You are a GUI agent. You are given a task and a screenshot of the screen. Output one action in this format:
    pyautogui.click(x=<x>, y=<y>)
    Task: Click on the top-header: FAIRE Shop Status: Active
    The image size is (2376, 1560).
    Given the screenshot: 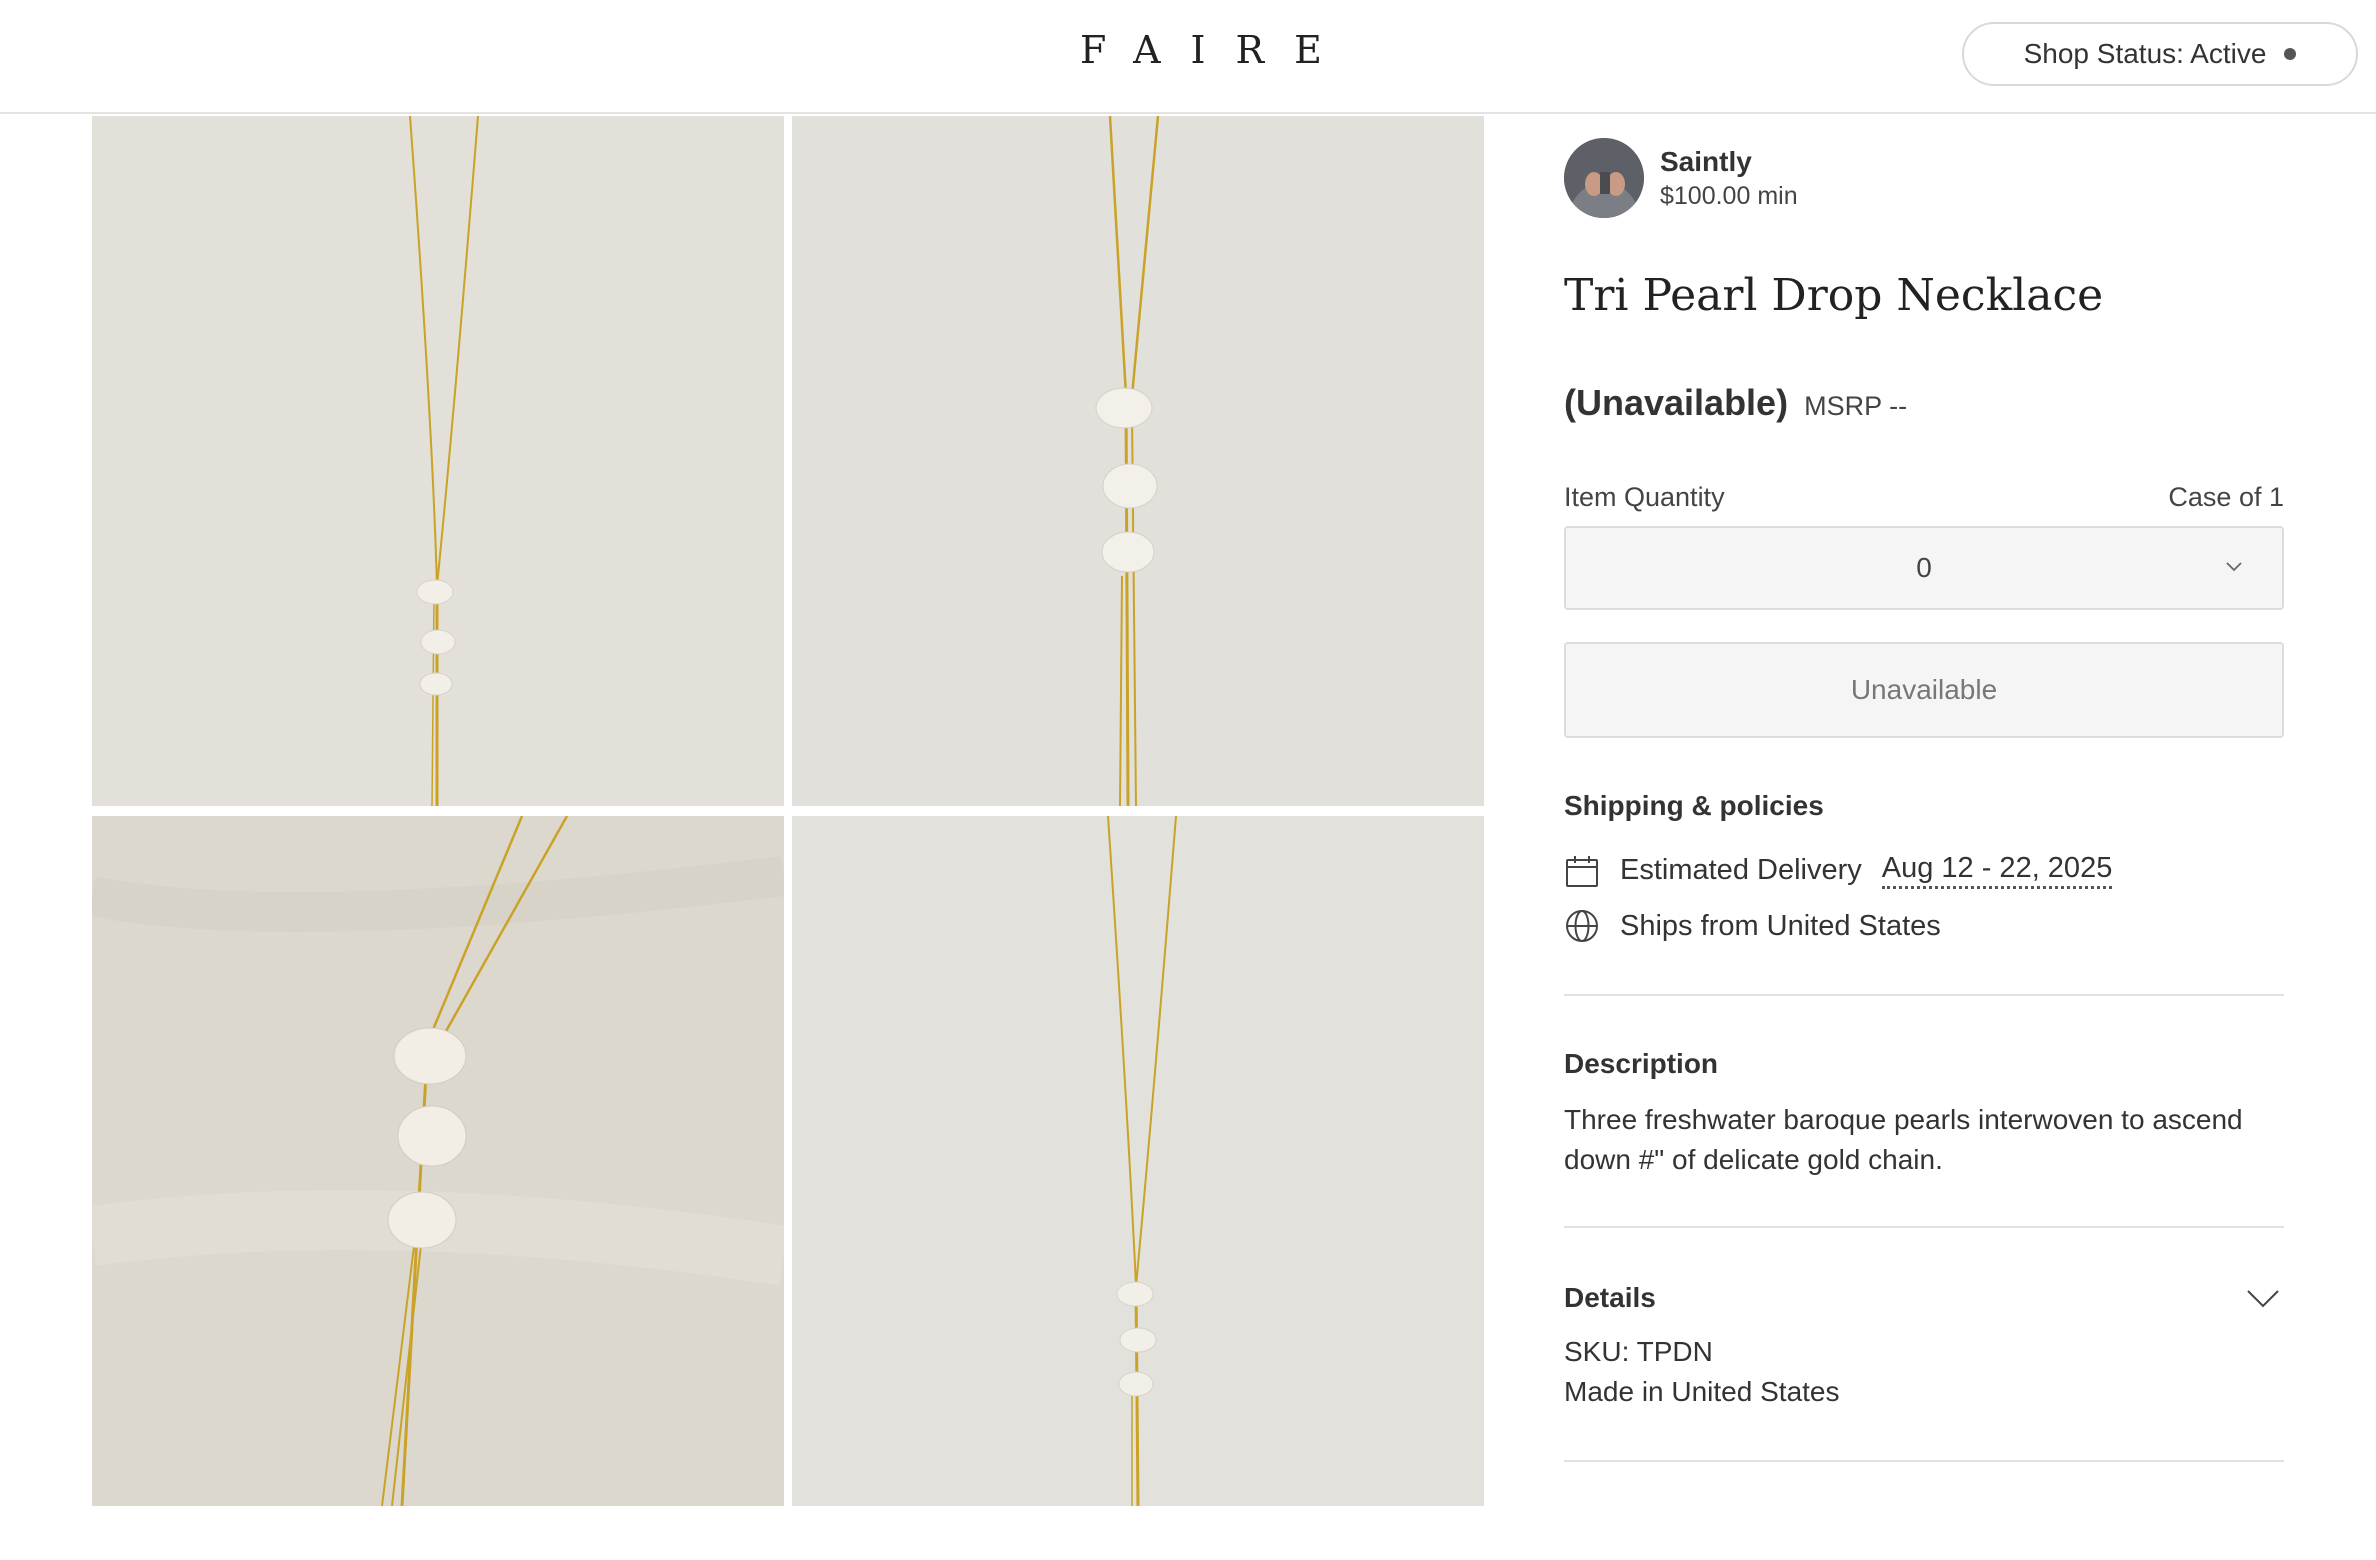 What is the action you would take?
    pyautogui.click(x=1188, y=57)
    